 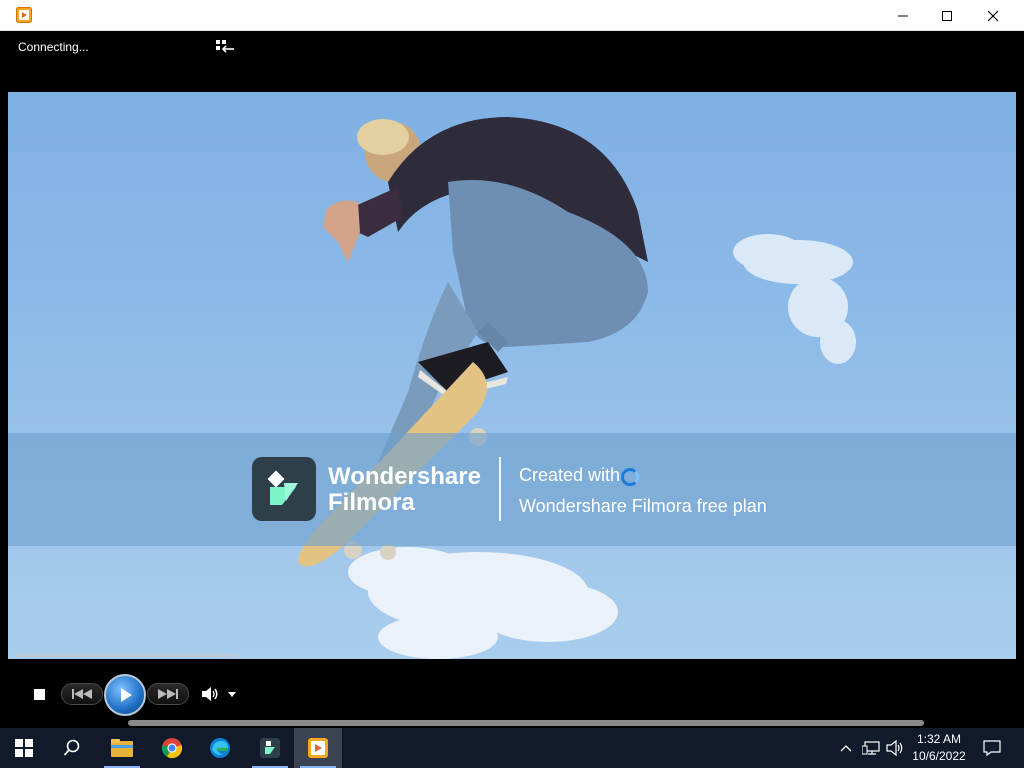 I want to click on show-hidden-icons-icon, so click(x=846, y=748).